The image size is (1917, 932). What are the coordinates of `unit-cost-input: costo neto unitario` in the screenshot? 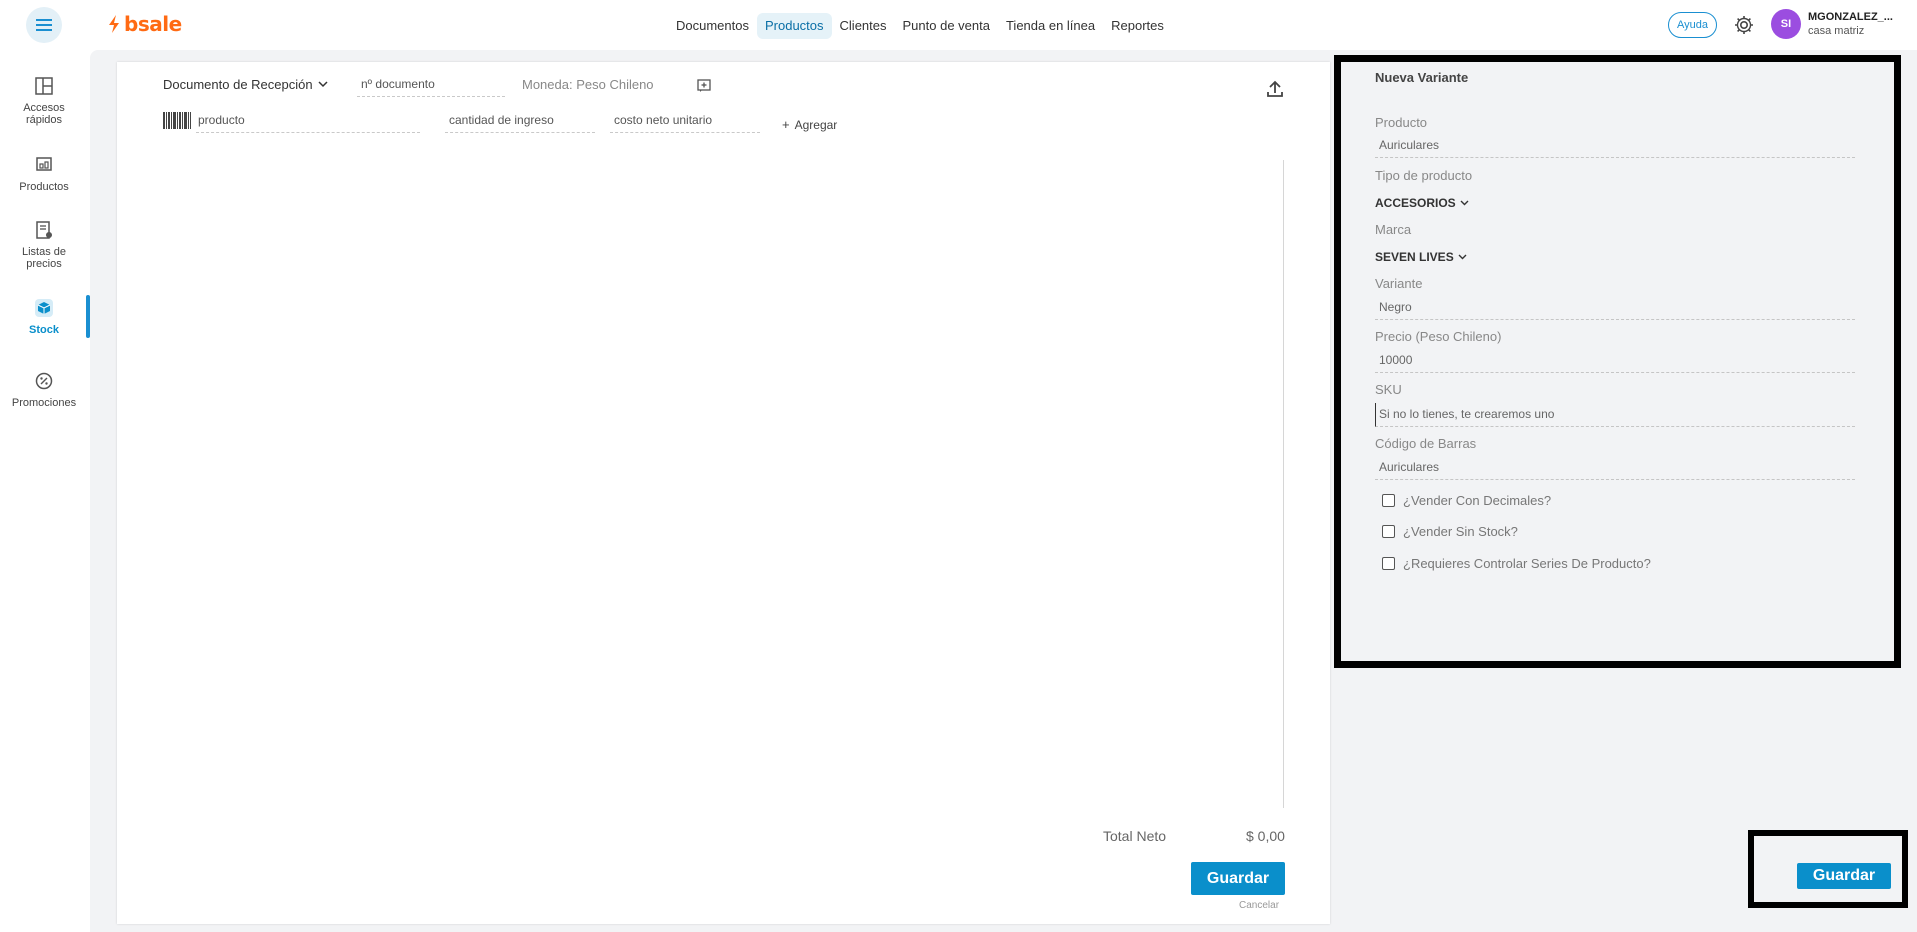 It's located at (685, 122).